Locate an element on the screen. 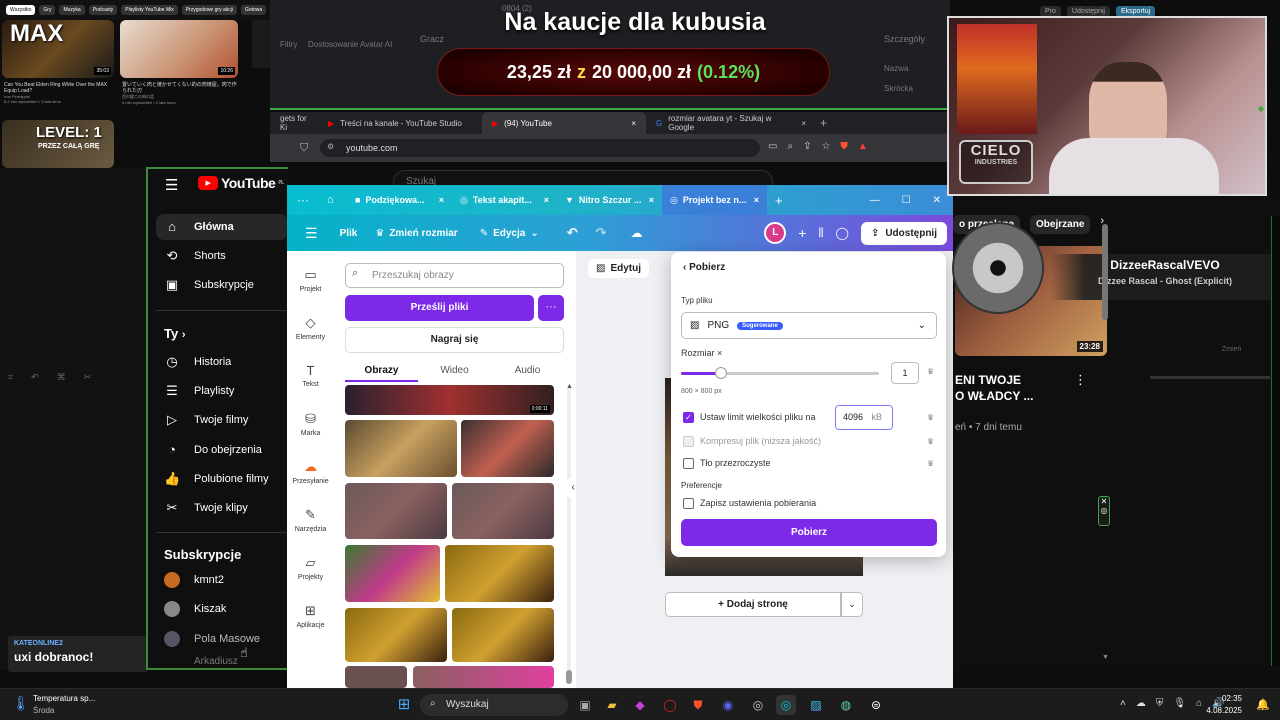 Image resolution: width=1280 pixels, height=720 pixels. home-icon: ⌂ is located at coordinates (337, 200).